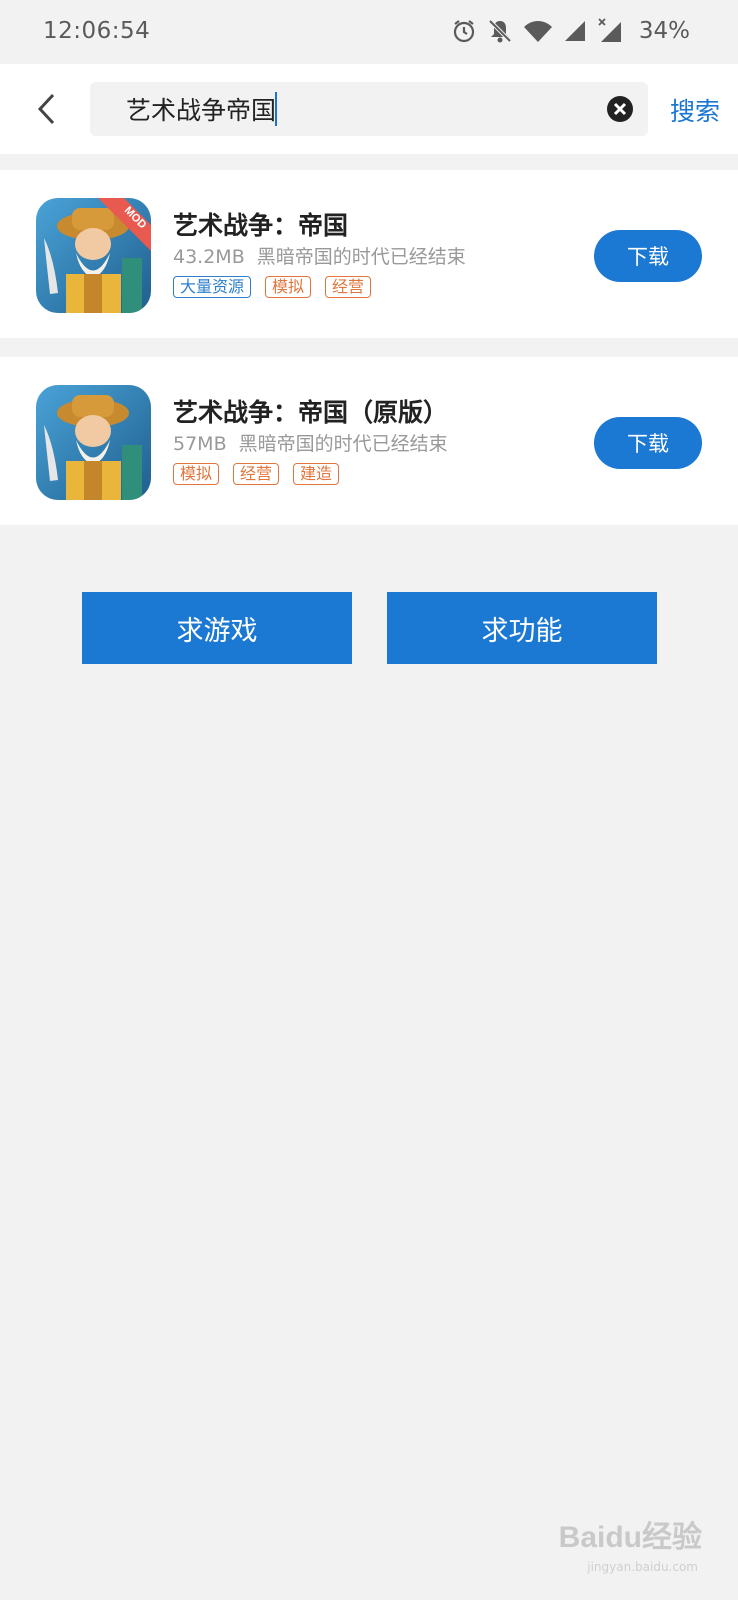 The width and height of the screenshot is (738, 1600). Describe the element at coordinates (369, 32) in the screenshot. I see `status-bar: 12:06:54 34%` at that location.